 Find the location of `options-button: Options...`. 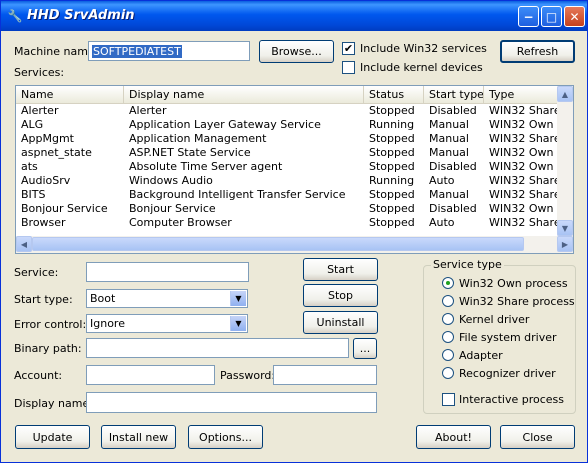

options-button: Options... is located at coordinates (225, 437).